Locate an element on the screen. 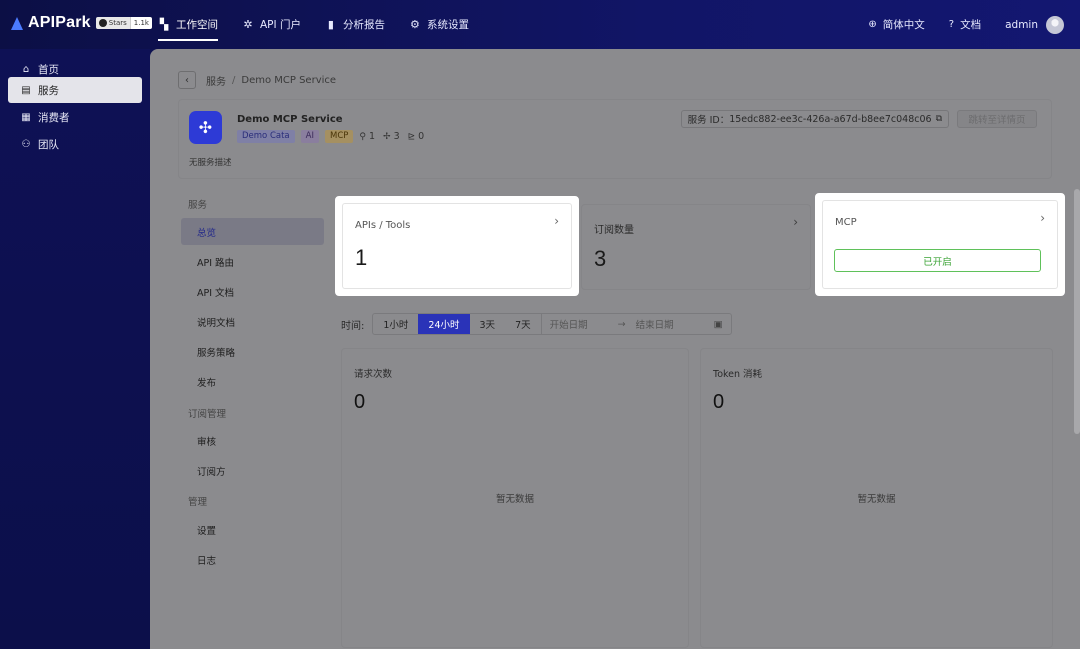  range-1h: 1小时 is located at coordinates (395, 324).